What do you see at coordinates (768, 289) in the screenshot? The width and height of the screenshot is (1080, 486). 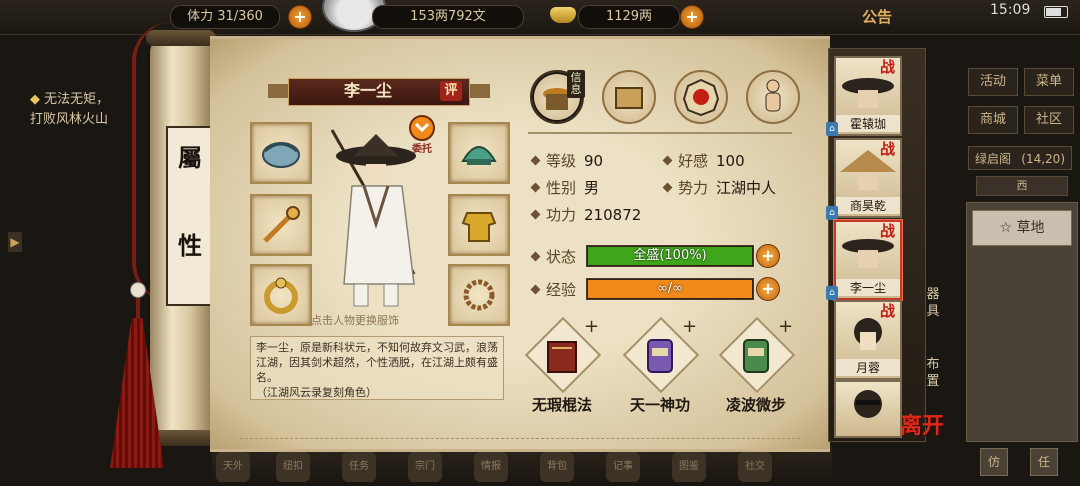 I see `add-exp-button: +` at bounding box center [768, 289].